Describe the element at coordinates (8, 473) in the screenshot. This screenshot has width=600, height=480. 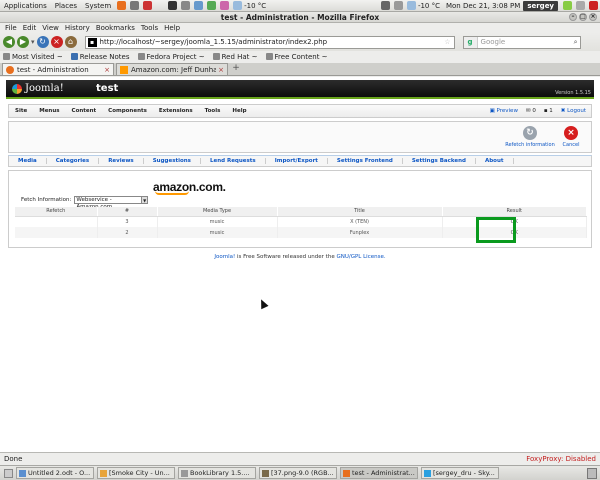
I see `show-desktop-icon` at that location.